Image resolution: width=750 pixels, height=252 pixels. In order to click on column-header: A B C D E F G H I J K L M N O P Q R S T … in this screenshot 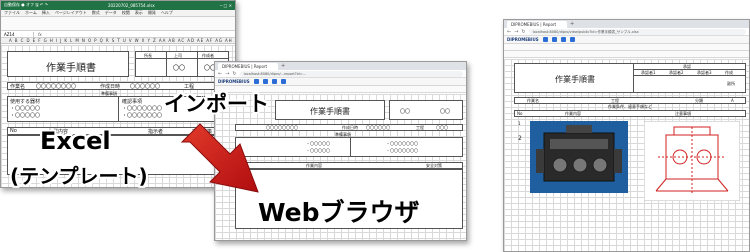, I will do `click(118, 41)`.